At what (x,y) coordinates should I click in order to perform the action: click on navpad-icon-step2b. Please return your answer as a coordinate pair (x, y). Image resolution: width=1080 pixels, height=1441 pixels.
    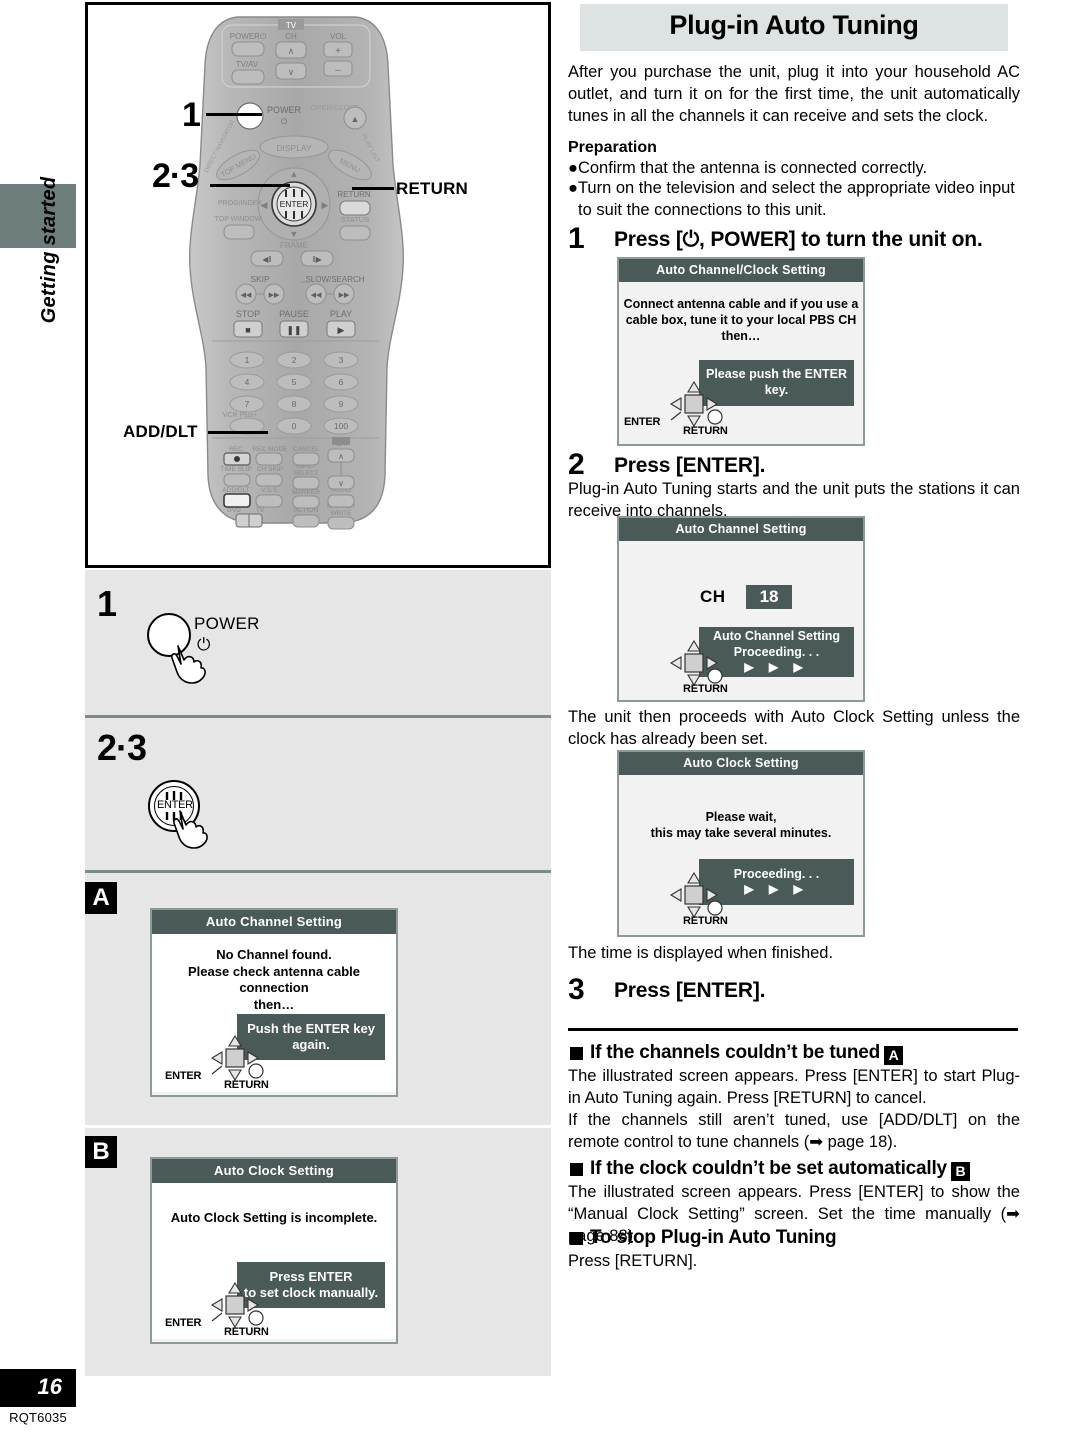
    Looking at the image, I should click on (696, 895).